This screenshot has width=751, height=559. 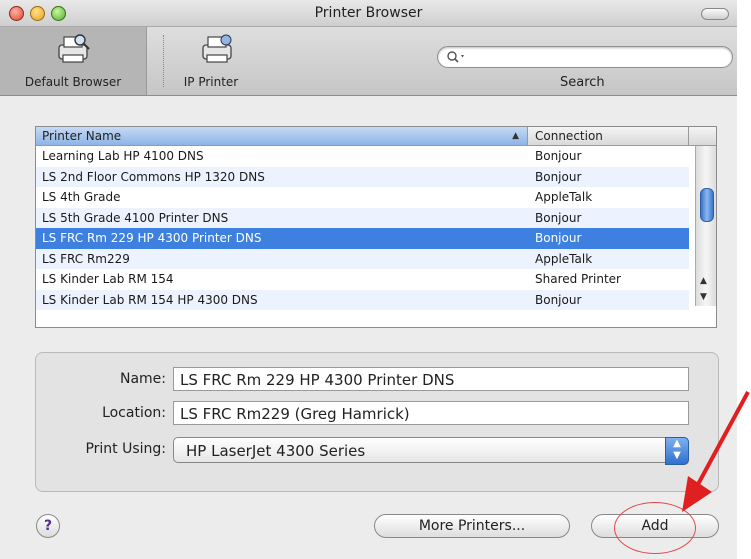 I want to click on printer-name-cell: LS Kinder Lab RM 154 HP 4300 DNS, so click(x=150, y=299).